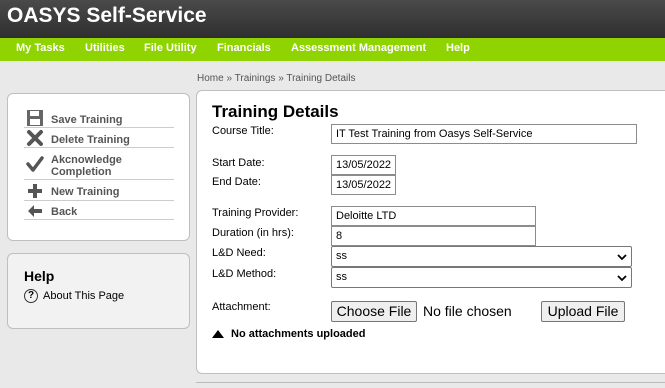 The height and width of the screenshot is (388, 665). I want to click on choose-file-button: Choose File, so click(374, 311).